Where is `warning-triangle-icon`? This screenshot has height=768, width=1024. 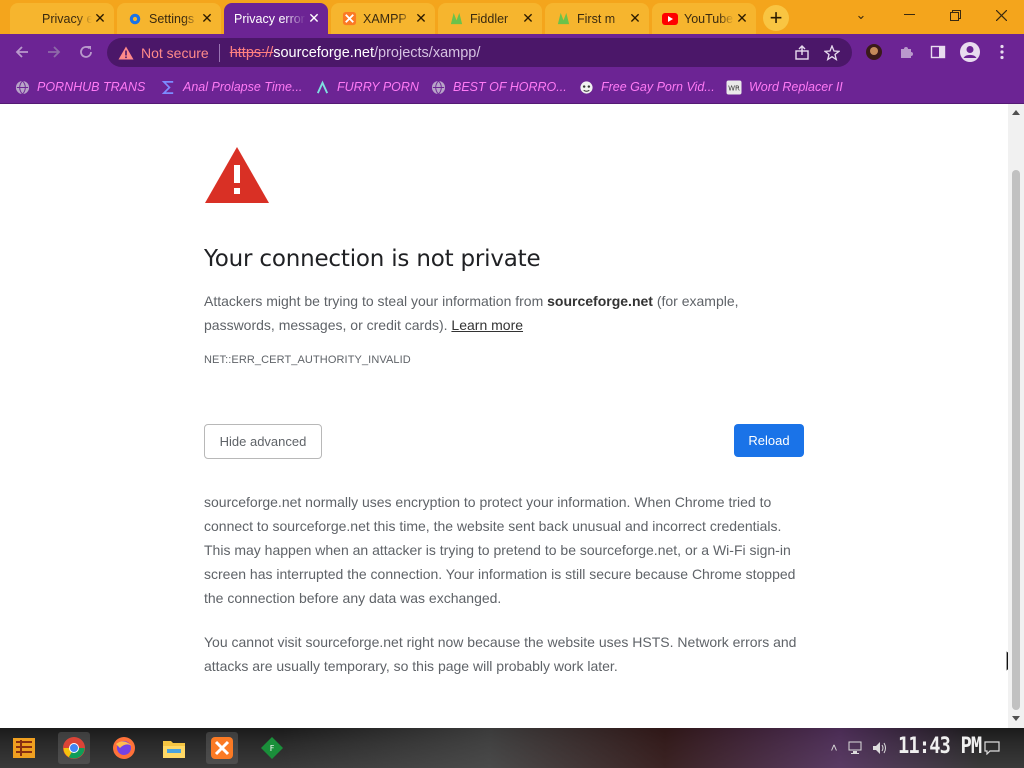
warning-triangle-icon is located at coordinates (237, 175).